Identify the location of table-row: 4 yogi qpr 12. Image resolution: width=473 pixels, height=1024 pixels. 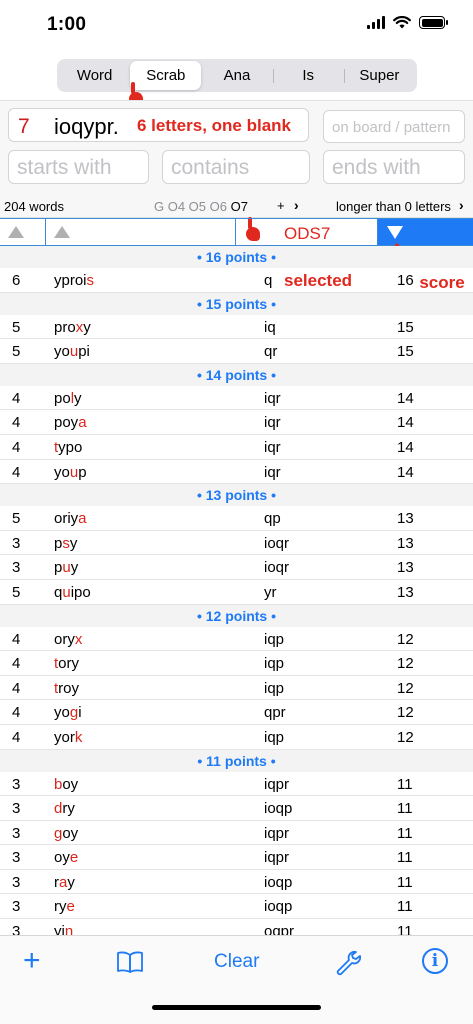
(236, 712).